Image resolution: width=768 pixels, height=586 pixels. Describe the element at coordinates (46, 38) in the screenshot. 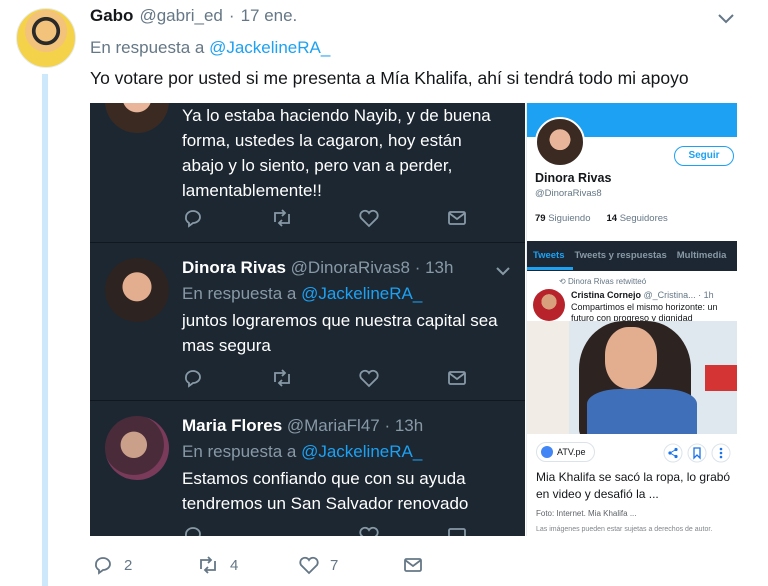

I see `author-avatar` at that location.